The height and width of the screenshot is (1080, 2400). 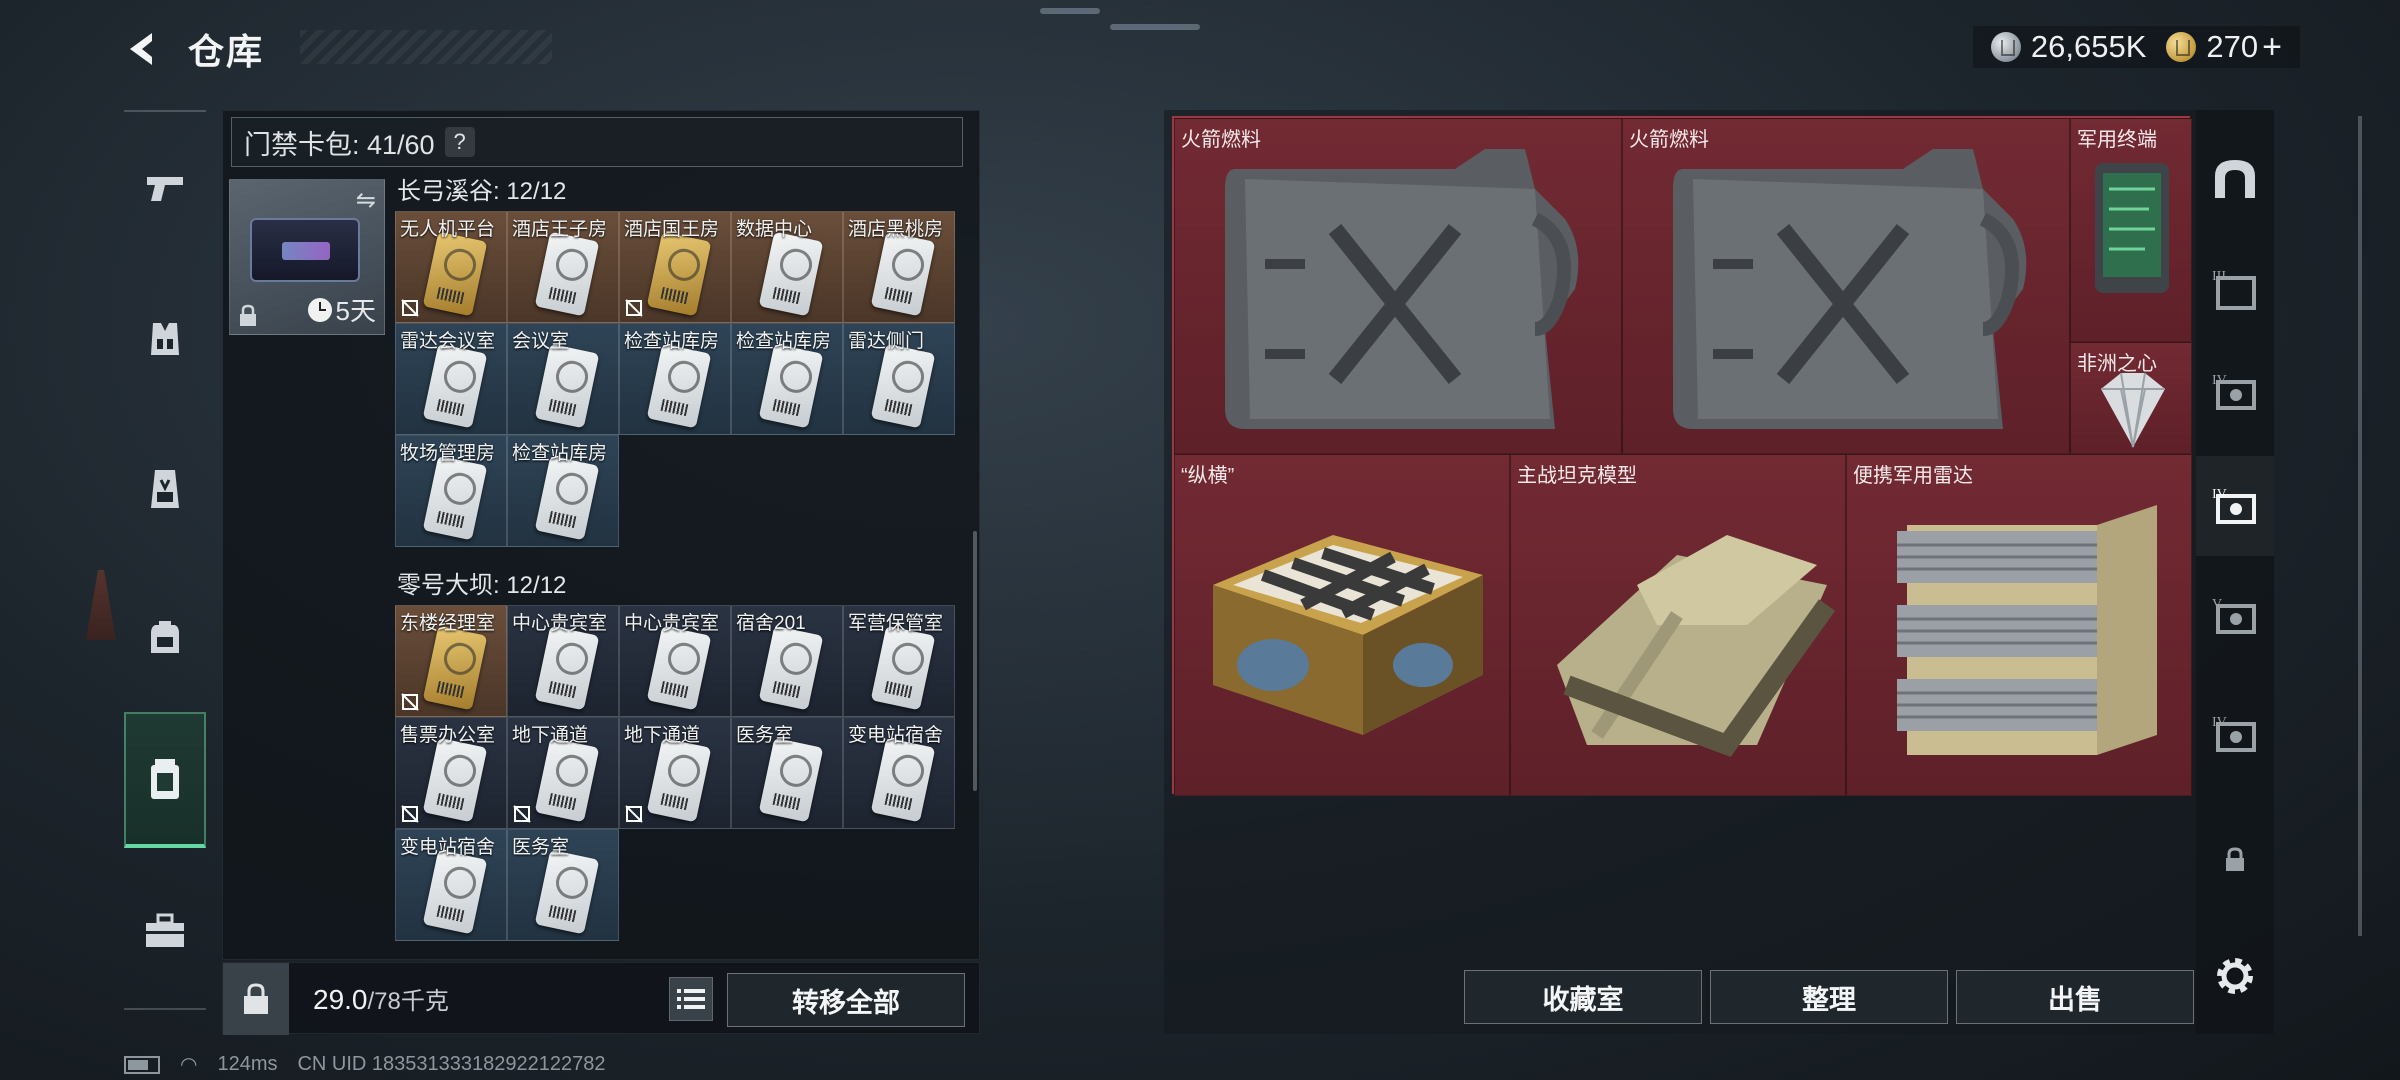 I want to click on nav-armor, so click(x=165, y=339).